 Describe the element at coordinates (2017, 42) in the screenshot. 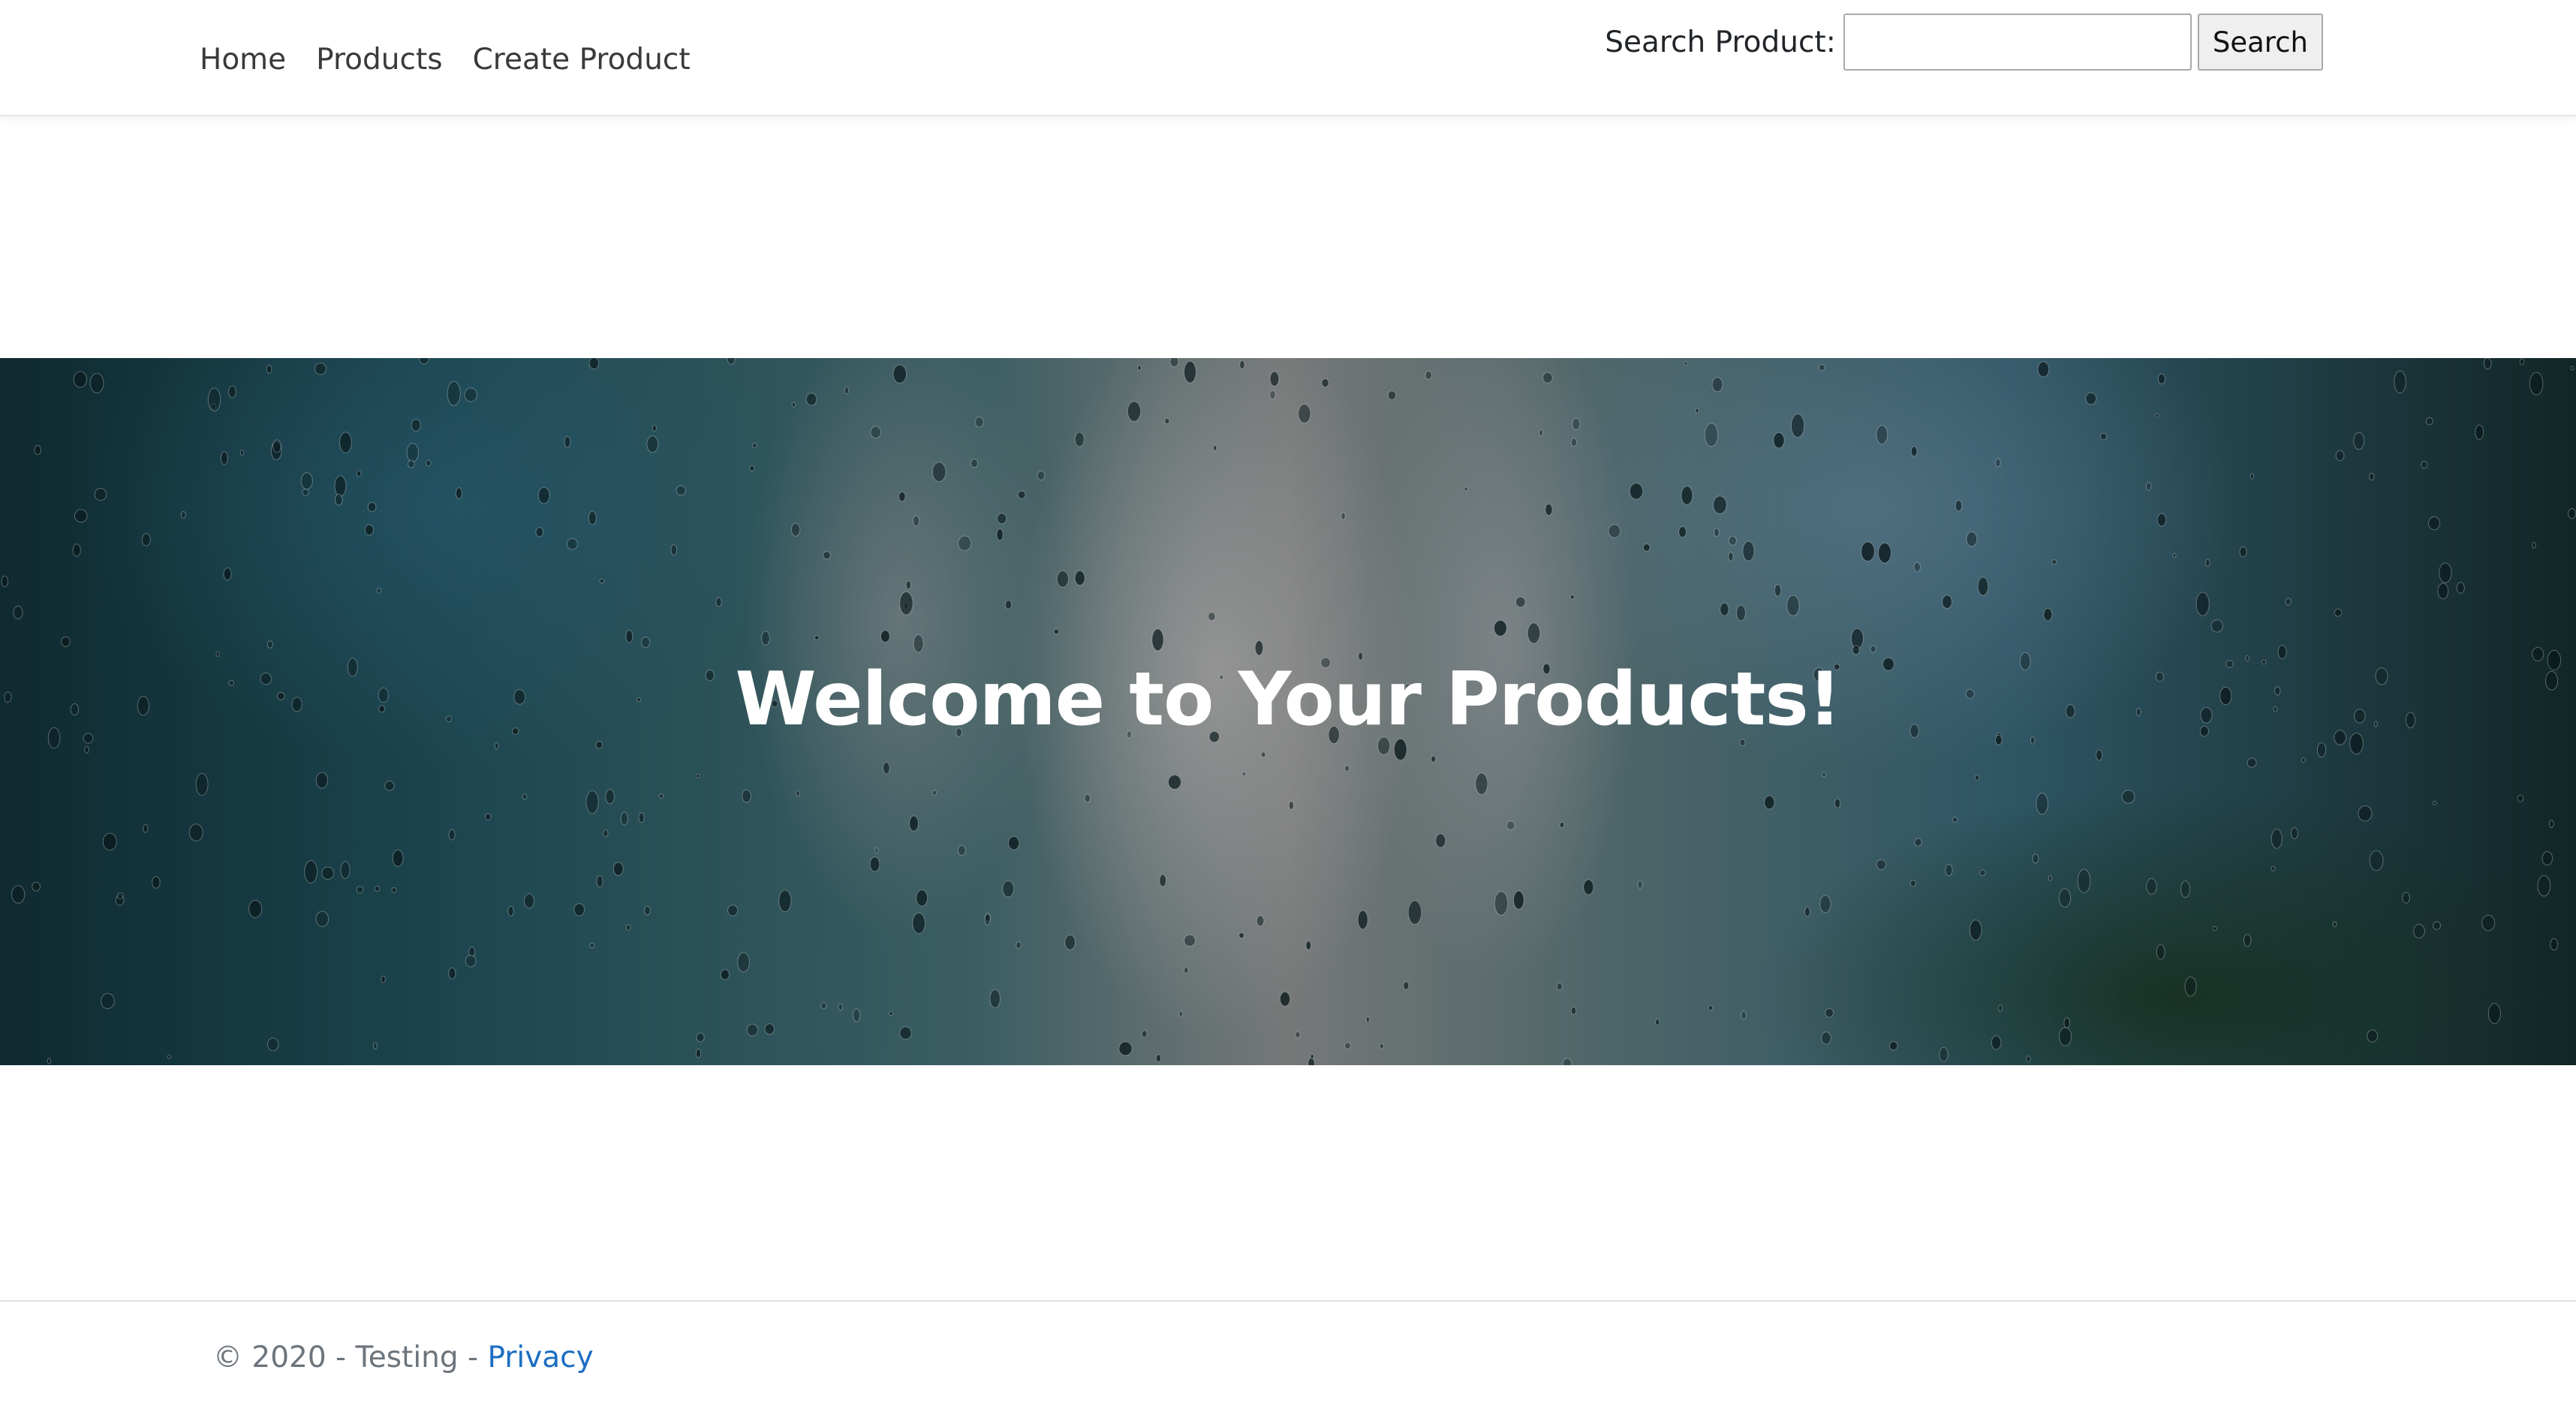

I see `search-input` at that location.